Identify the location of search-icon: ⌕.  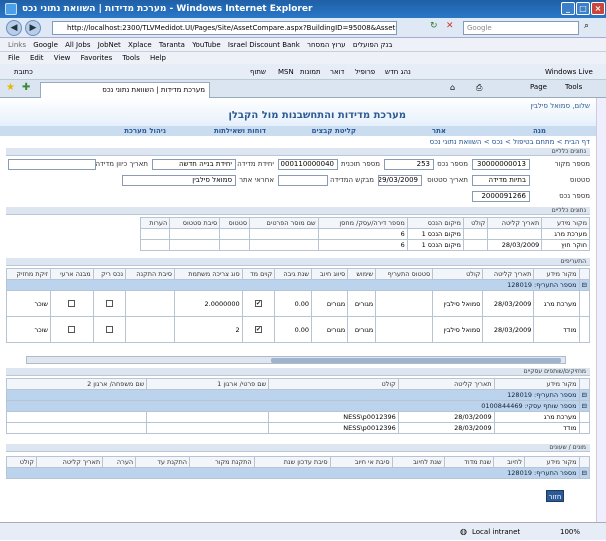
(586, 26).